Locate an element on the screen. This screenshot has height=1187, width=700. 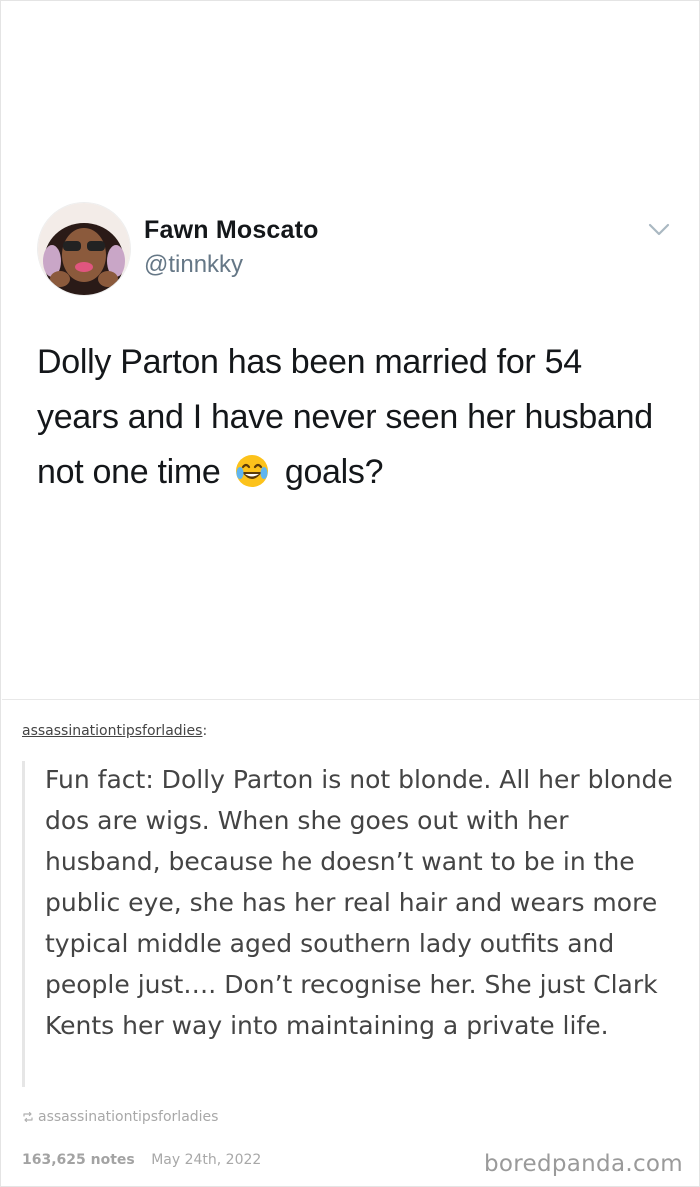
watermark: boredpanda.com is located at coordinates (583, 1164).